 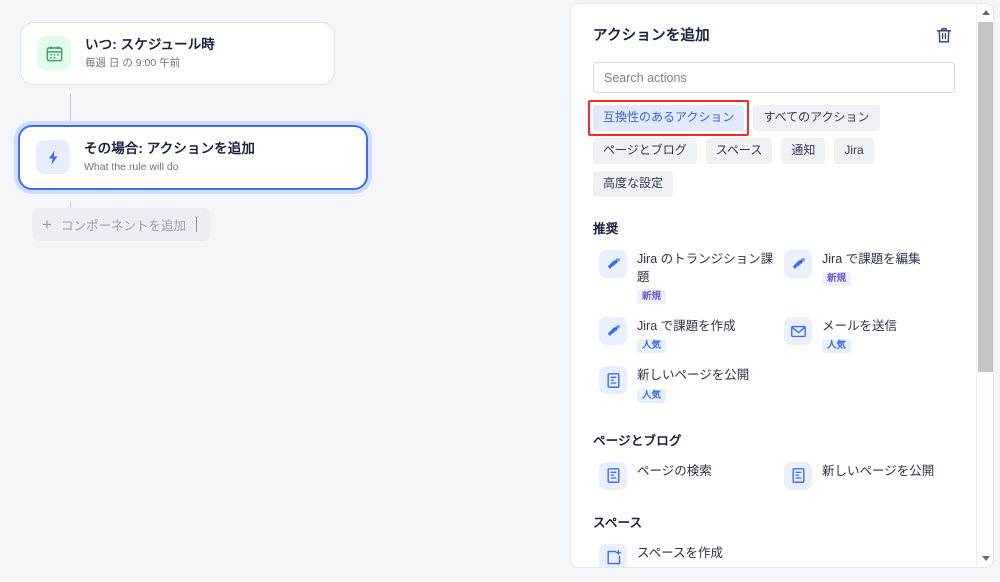 What do you see at coordinates (803, 151) in the screenshot?
I see `chip-notifications: 通知` at bounding box center [803, 151].